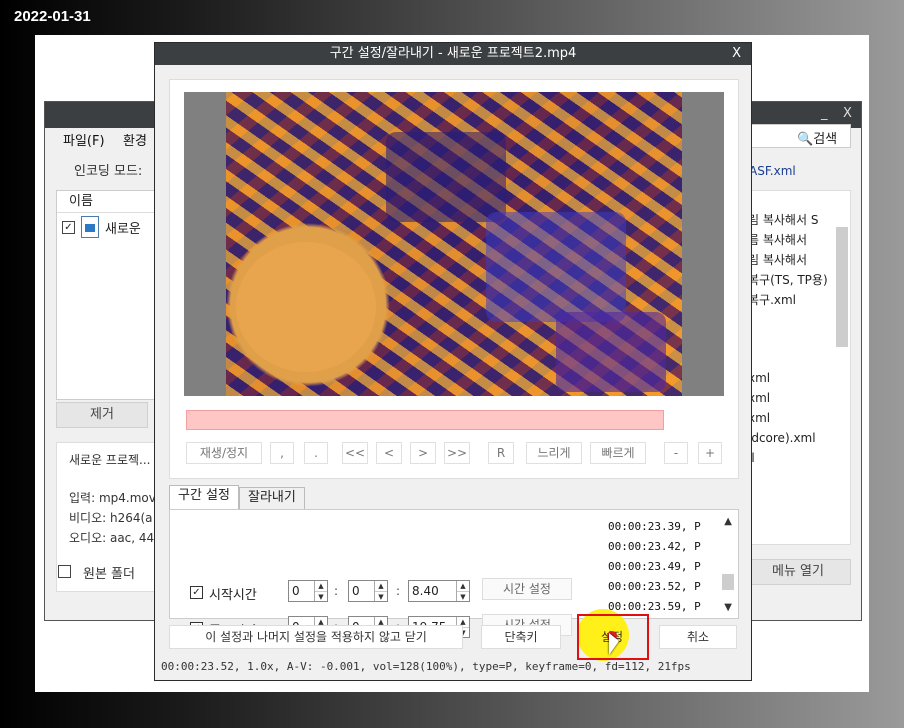  I want to click on list-item: 00:00:23.49, P, so click(654, 566).